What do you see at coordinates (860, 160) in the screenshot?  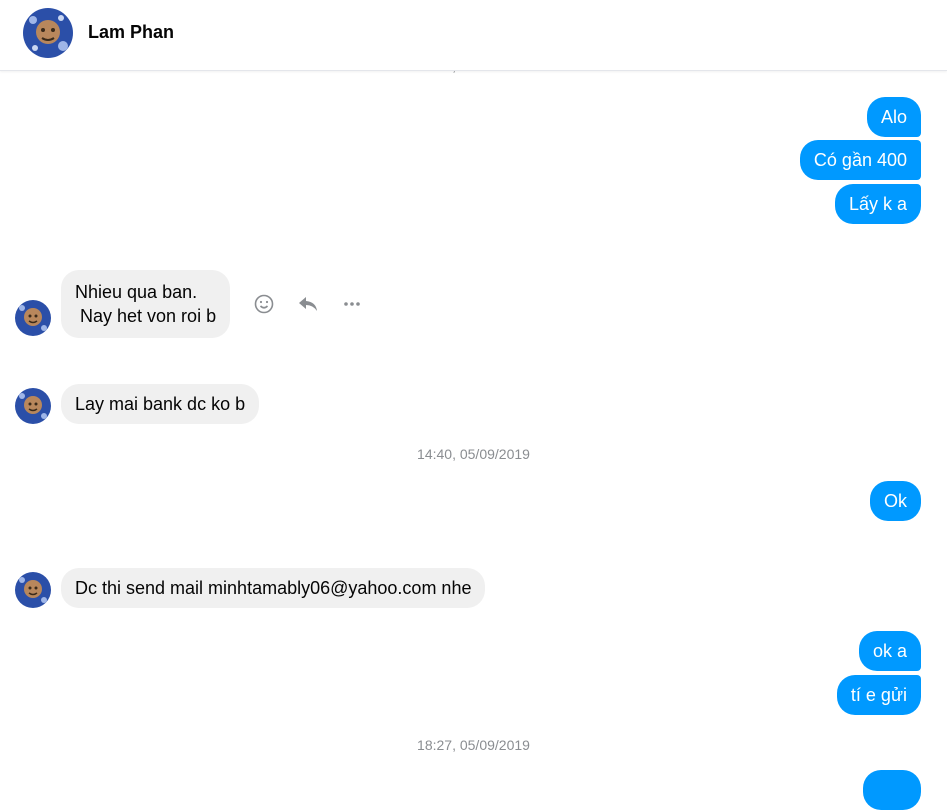 I see `message-outgoing: Có gần 400` at bounding box center [860, 160].